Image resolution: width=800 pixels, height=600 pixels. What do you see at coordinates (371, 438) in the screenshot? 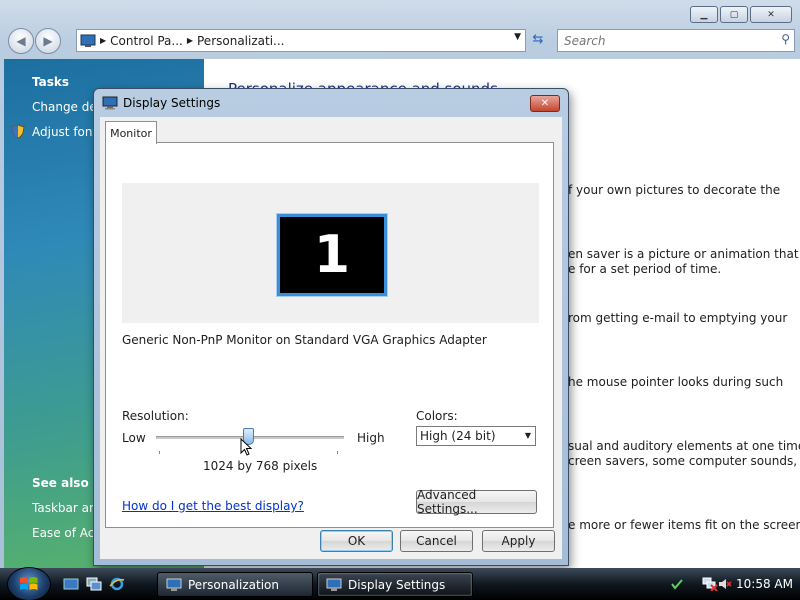
I see `high-label: High` at bounding box center [371, 438].